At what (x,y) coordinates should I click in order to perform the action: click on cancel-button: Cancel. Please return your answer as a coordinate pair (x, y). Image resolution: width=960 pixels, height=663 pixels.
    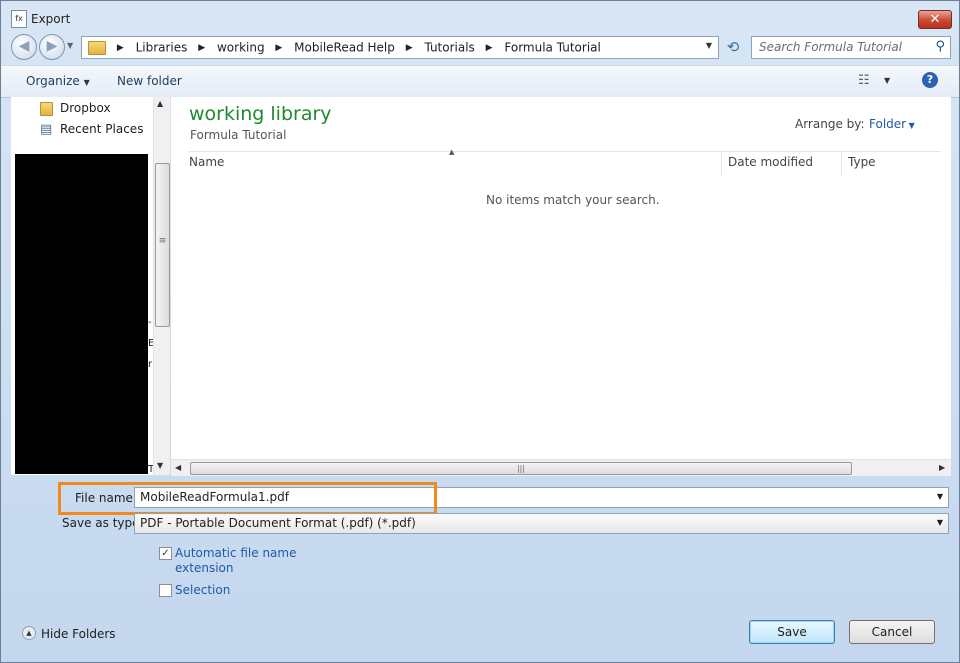
    Looking at the image, I should click on (892, 632).